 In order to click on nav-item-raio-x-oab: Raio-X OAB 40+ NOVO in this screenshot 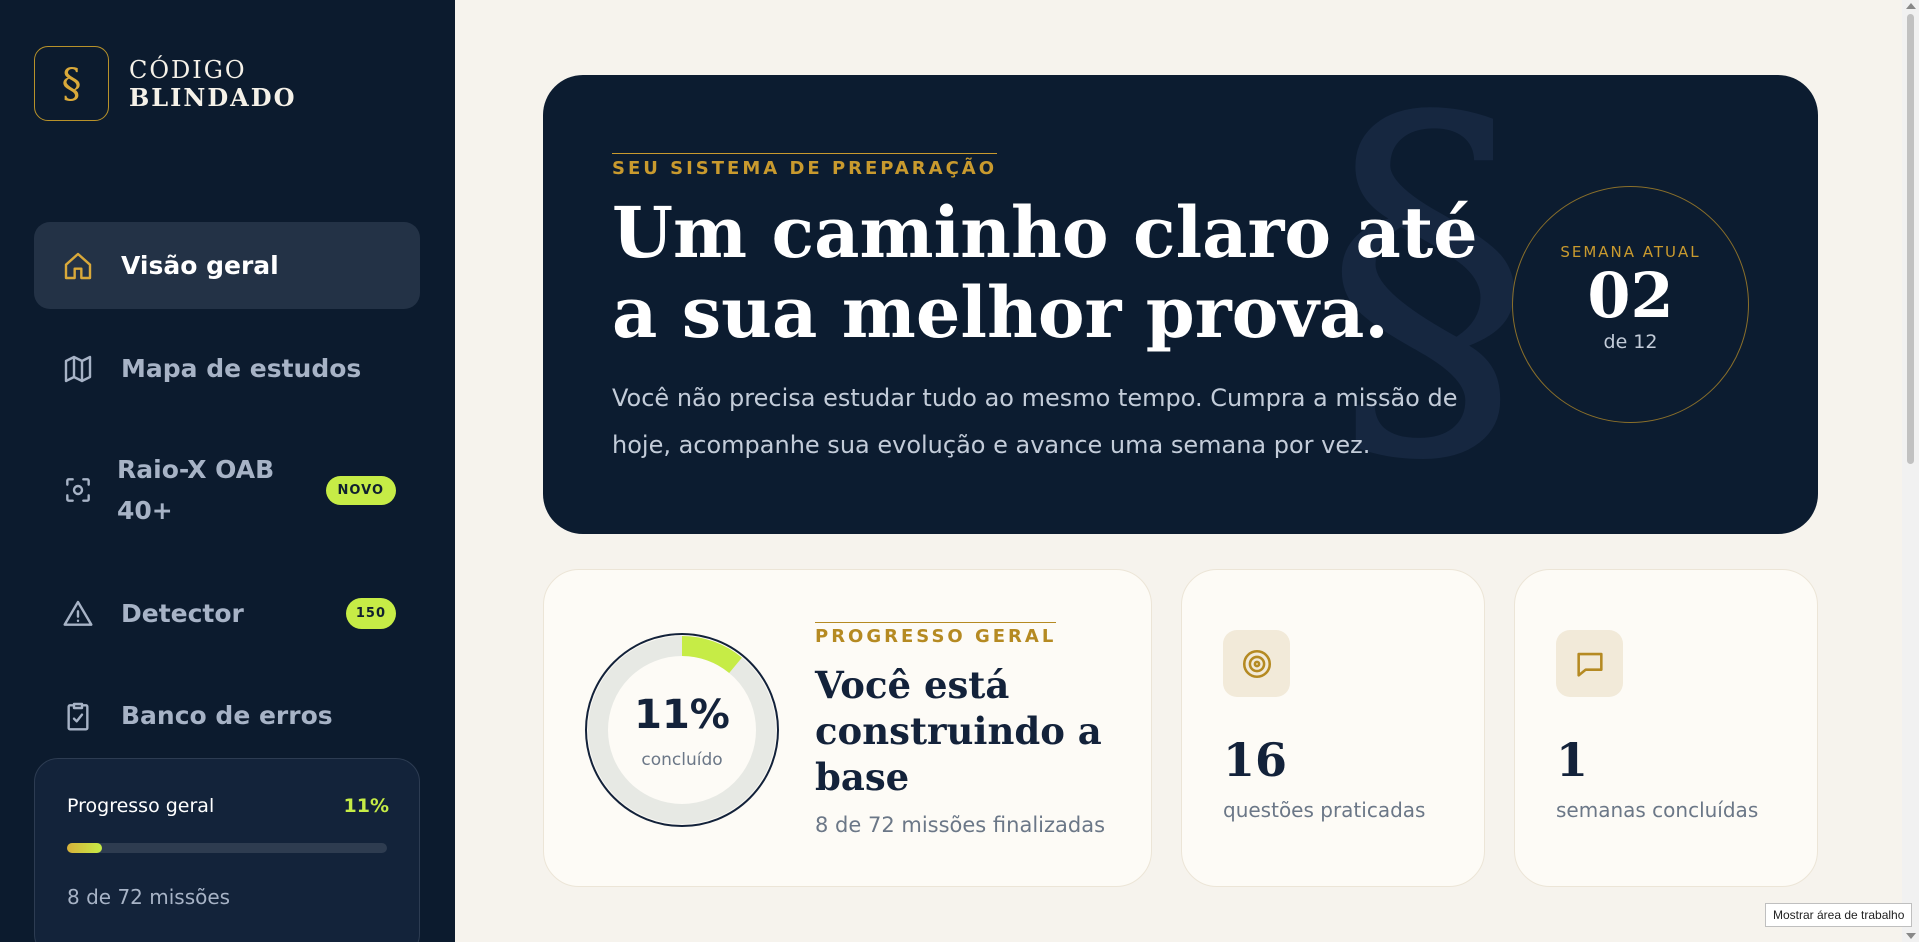, I will do `click(227, 490)`.